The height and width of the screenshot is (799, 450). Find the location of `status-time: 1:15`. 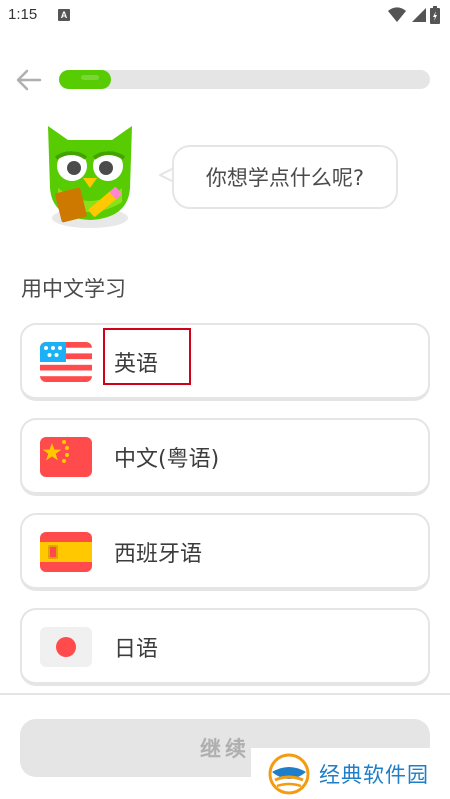

status-time: 1:15 is located at coordinates (23, 14).